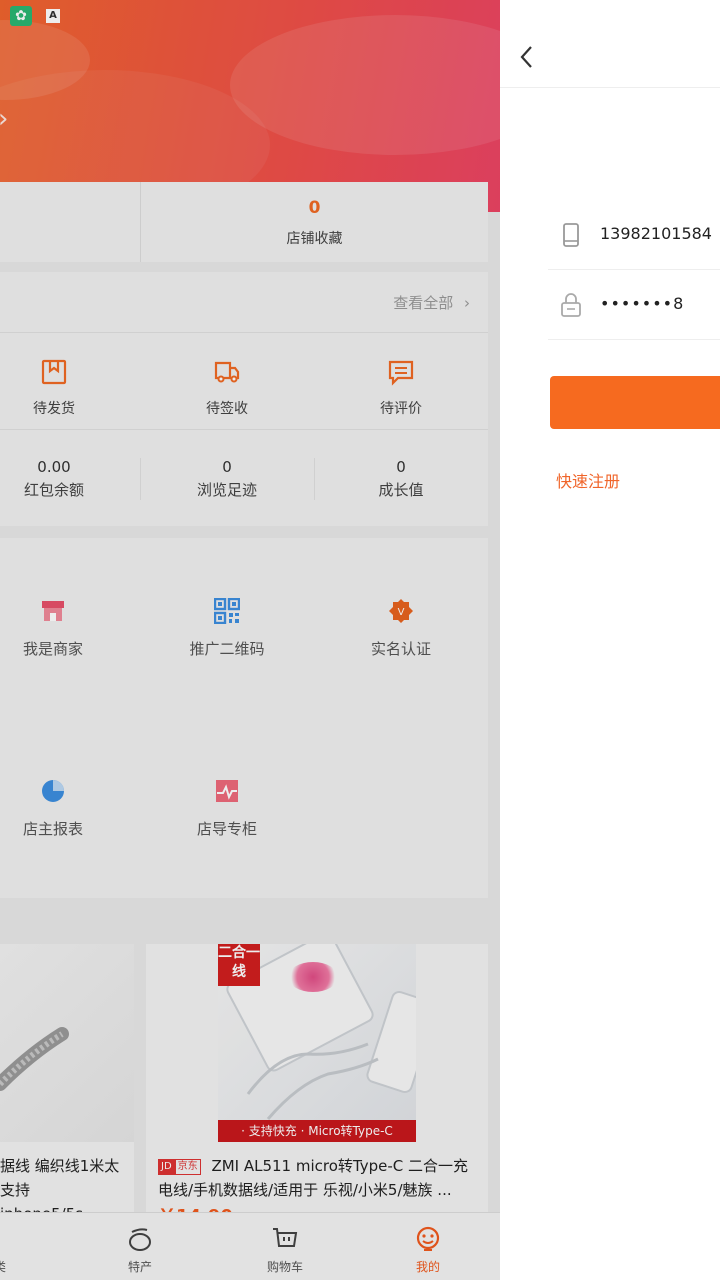 The width and height of the screenshot is (720, 1280). Describe the element at coordinates (642, 303) in the screenshot. I see `password-input: •••••••8` at that location.